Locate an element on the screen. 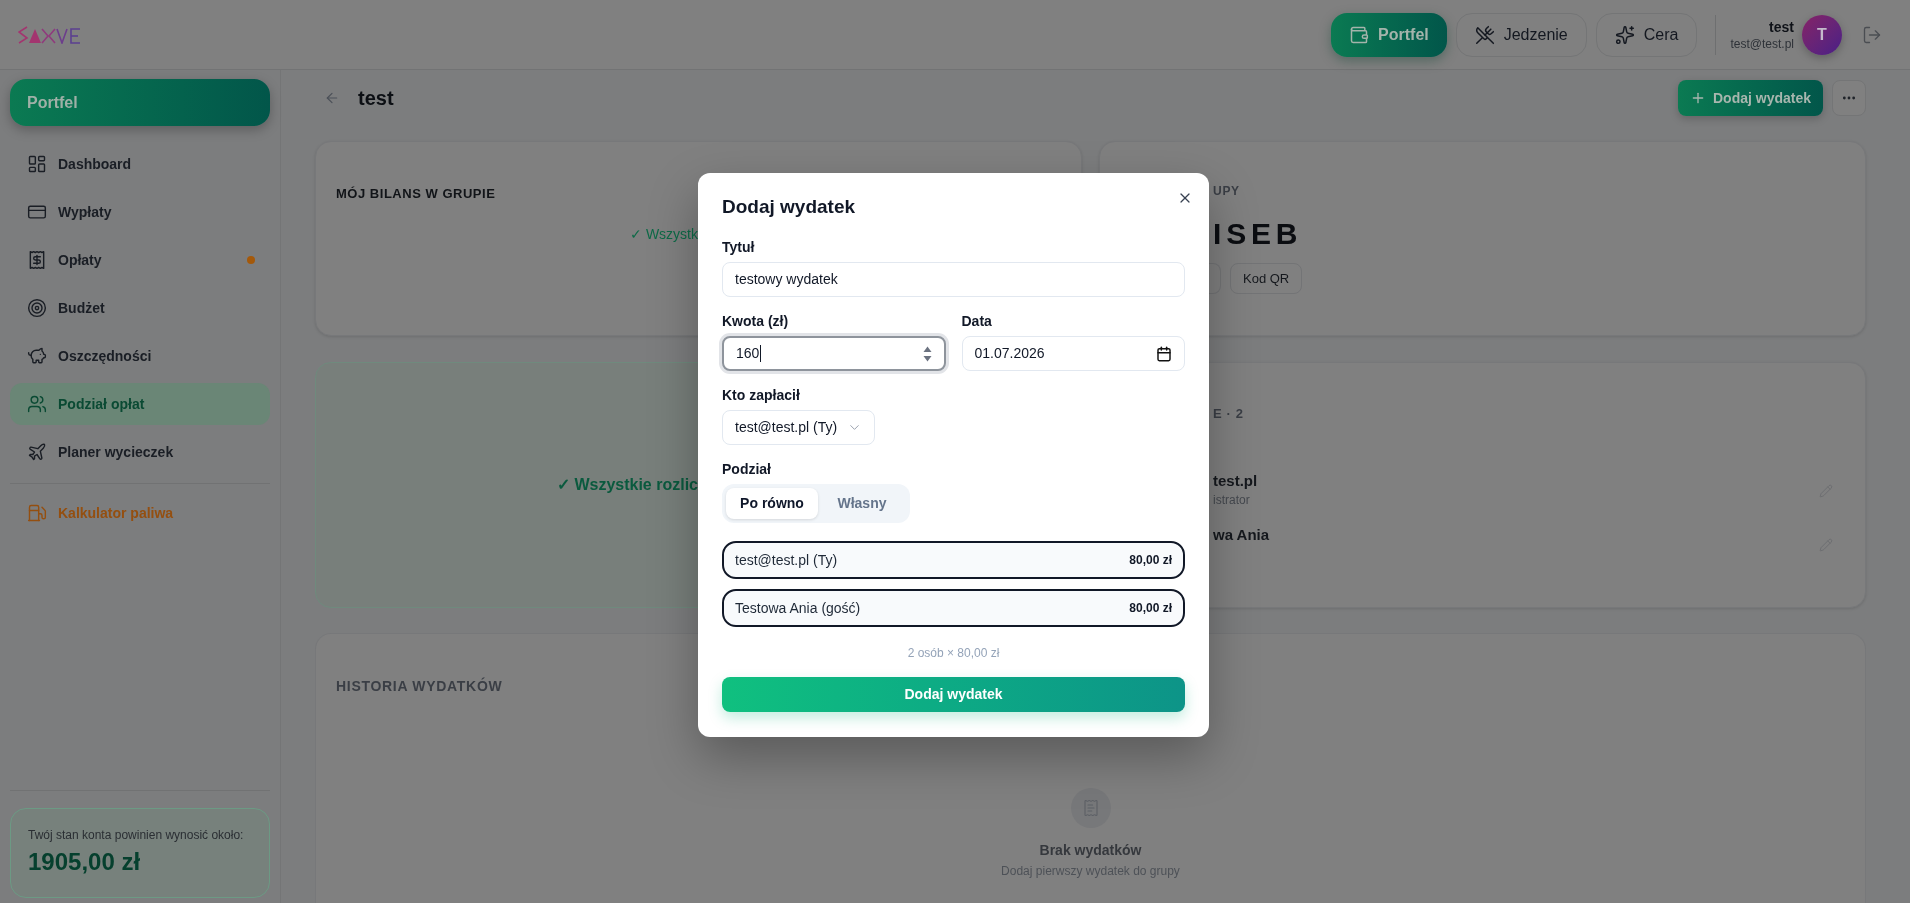 This screenshot has height=903, width=1910. field-label: Tytuł is located at coordinates (738, 247).